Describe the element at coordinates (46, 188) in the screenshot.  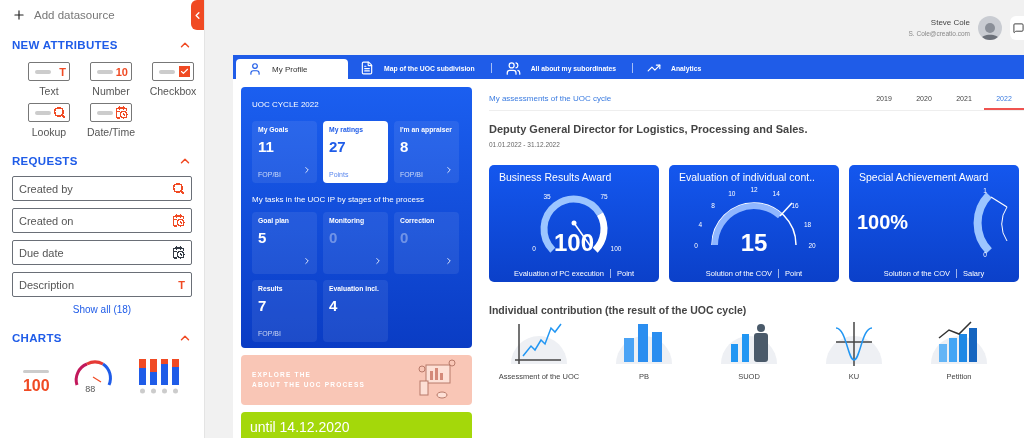
I see `field-label: Created by` at that location.